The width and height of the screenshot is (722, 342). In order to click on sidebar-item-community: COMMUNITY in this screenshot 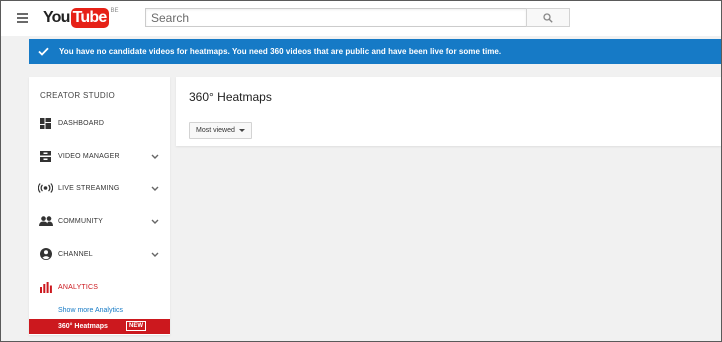, I will do `click(99, 221)`.